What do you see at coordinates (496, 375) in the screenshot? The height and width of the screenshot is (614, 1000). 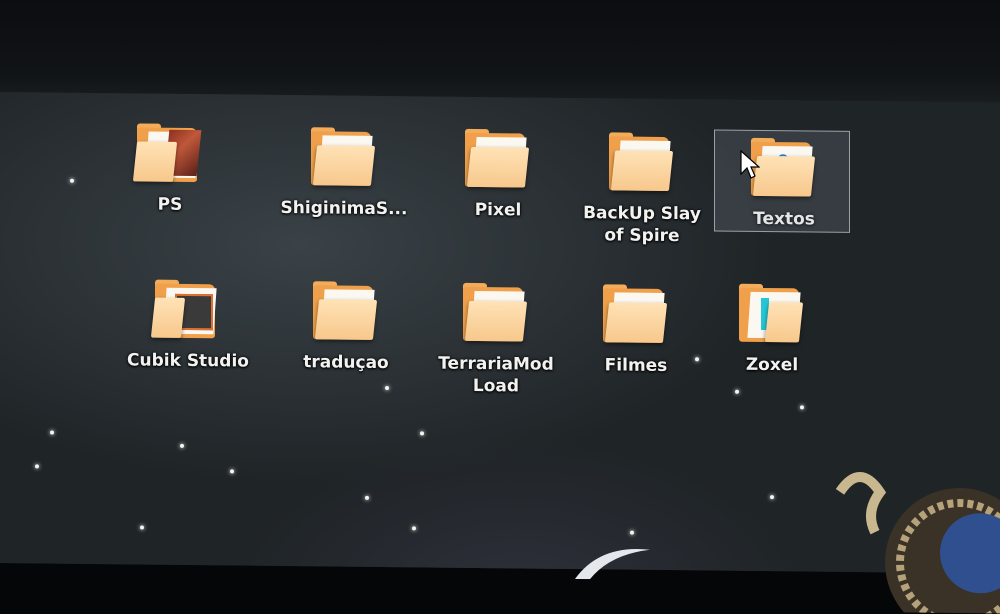 I see `desktop-icon-label: TerrariaMod Load` at bounding box center [496, 375].